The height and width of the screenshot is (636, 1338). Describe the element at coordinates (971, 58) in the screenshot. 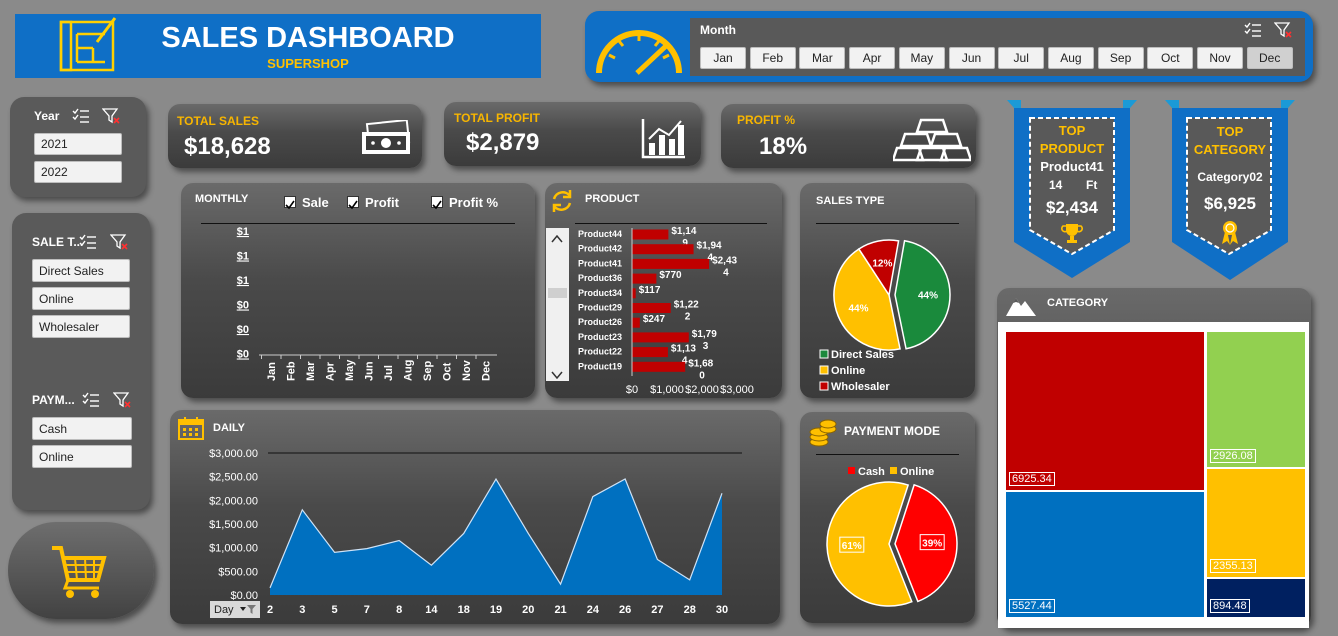

I see `month-button: Jun` at that location.